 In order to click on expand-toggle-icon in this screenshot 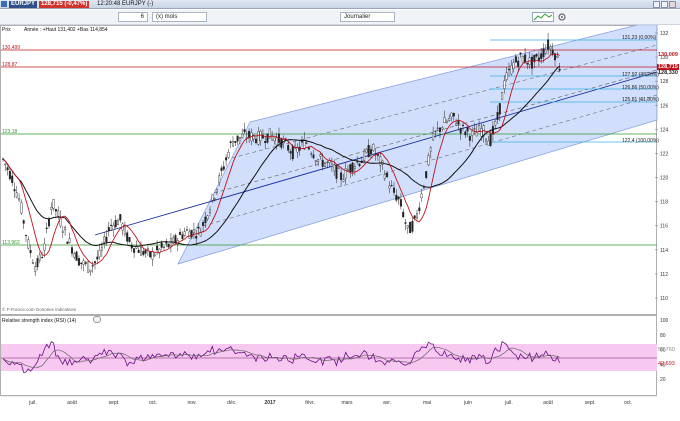, I will do `click(97, 319)`.